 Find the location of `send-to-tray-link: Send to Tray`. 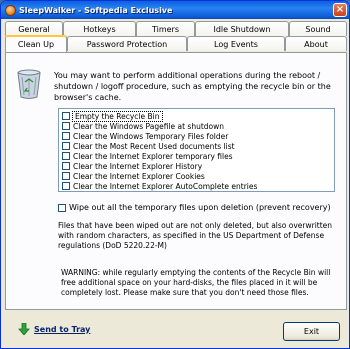

send-to-tray-link: Send to Tray is located at coordinates (54, 329).